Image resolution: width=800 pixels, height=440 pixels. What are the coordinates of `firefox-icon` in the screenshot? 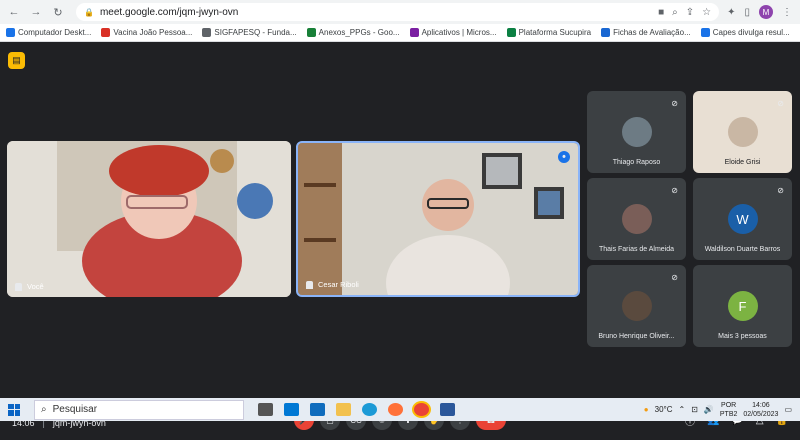 It's located at (395, 409).